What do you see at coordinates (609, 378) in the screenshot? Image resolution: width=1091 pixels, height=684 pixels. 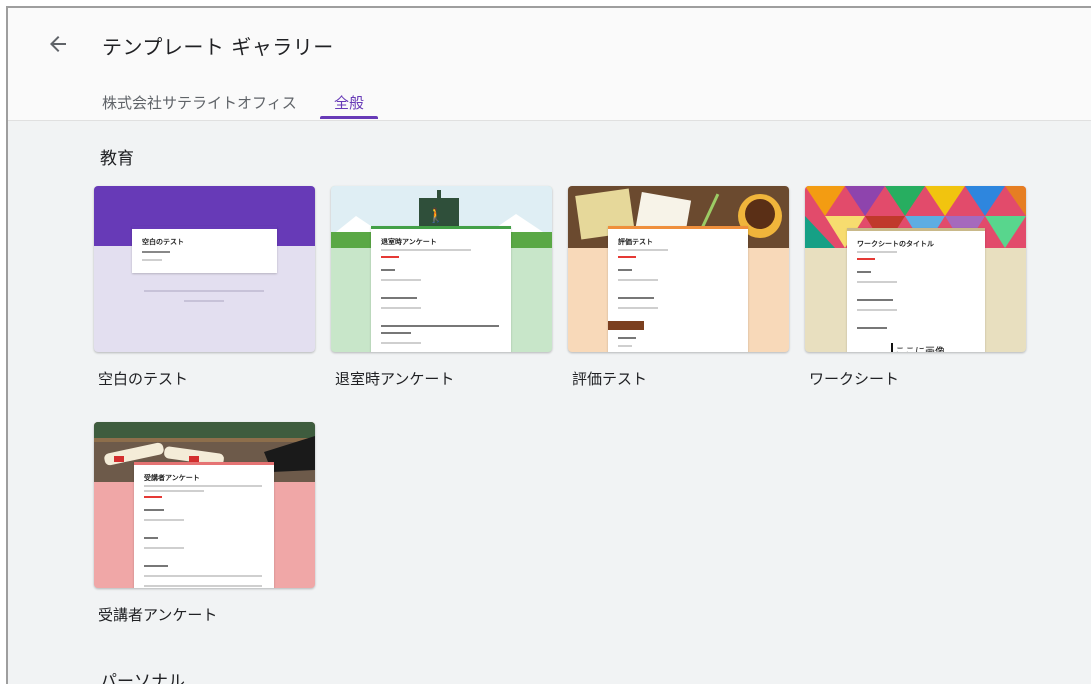 I see `template-label: 評価テスト` at bounding box center [609, 378].